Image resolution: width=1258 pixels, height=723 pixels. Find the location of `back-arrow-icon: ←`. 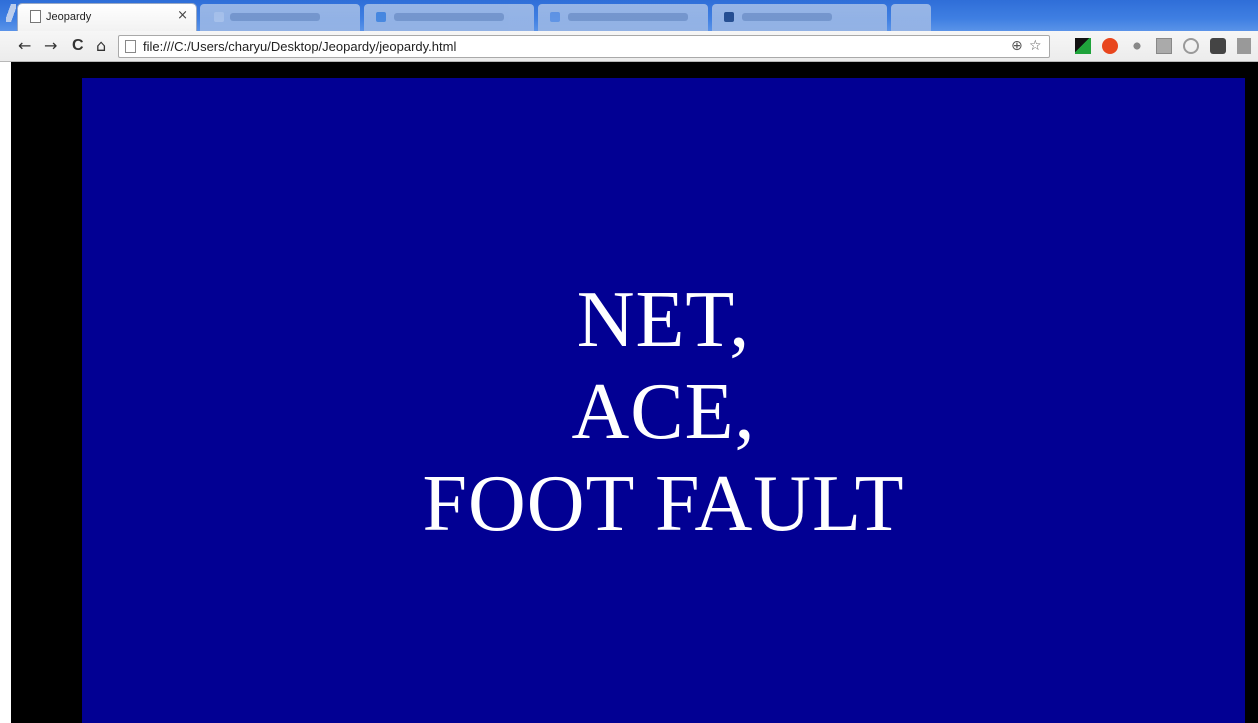

back-arrow-icon: ← is located at coordinates (24, 46).